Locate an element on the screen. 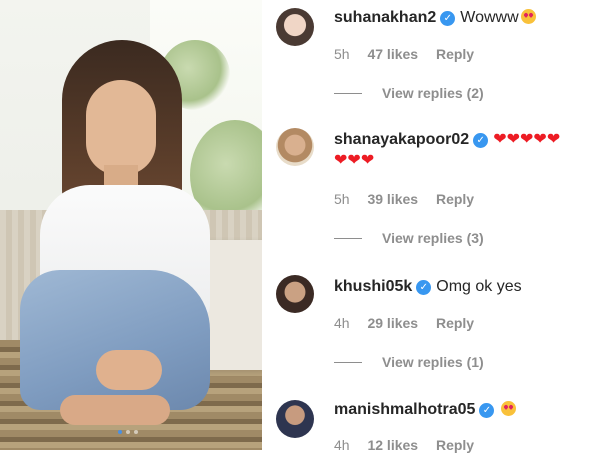 Image resolution: width=600 pixels, height=453 pixels. person-face is located at coordinates (121, 127).